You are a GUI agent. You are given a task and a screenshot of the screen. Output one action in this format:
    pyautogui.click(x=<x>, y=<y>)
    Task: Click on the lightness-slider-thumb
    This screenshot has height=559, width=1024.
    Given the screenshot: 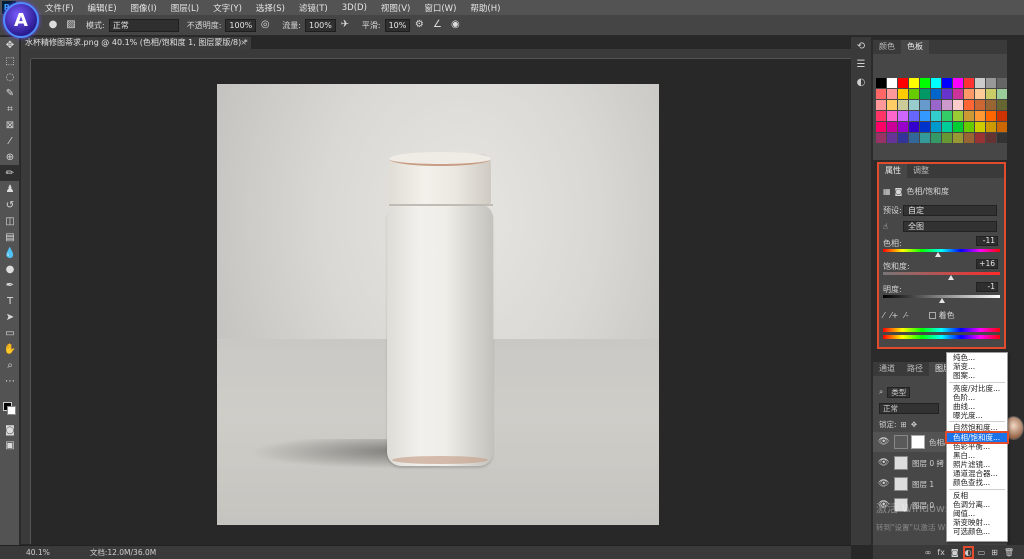 What is the action you would take?
    pyautogui.click(x=941, y=300)
    